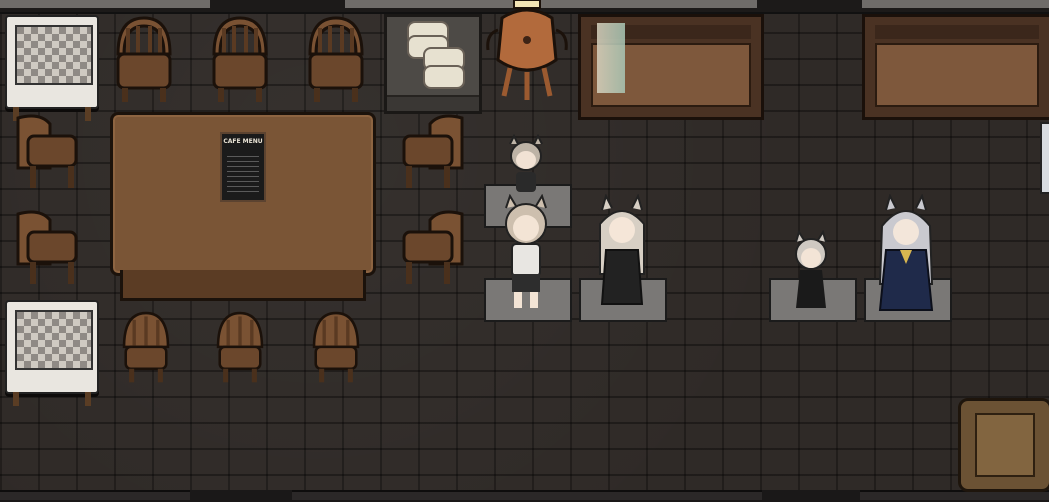  I want to click on shelf-face, so click(433, 103).